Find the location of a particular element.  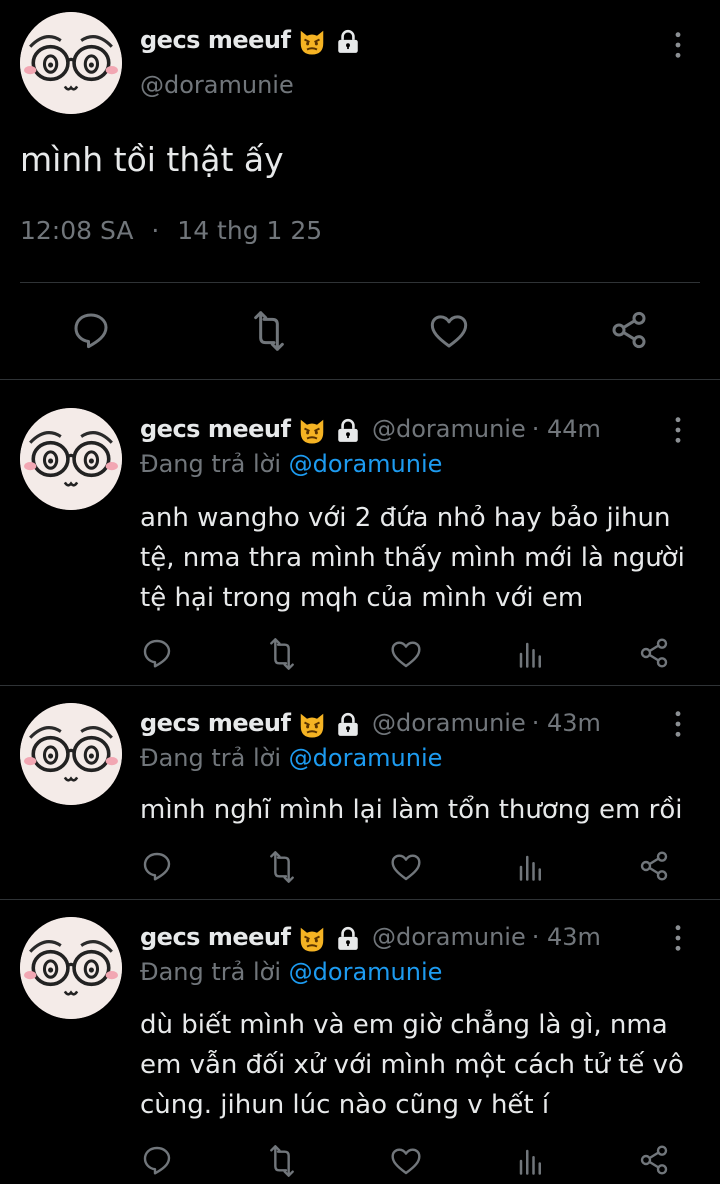

reply-text-line: mình nghĩ mình lại làm tổn thương em rồi is located at coordinates (411, 810).